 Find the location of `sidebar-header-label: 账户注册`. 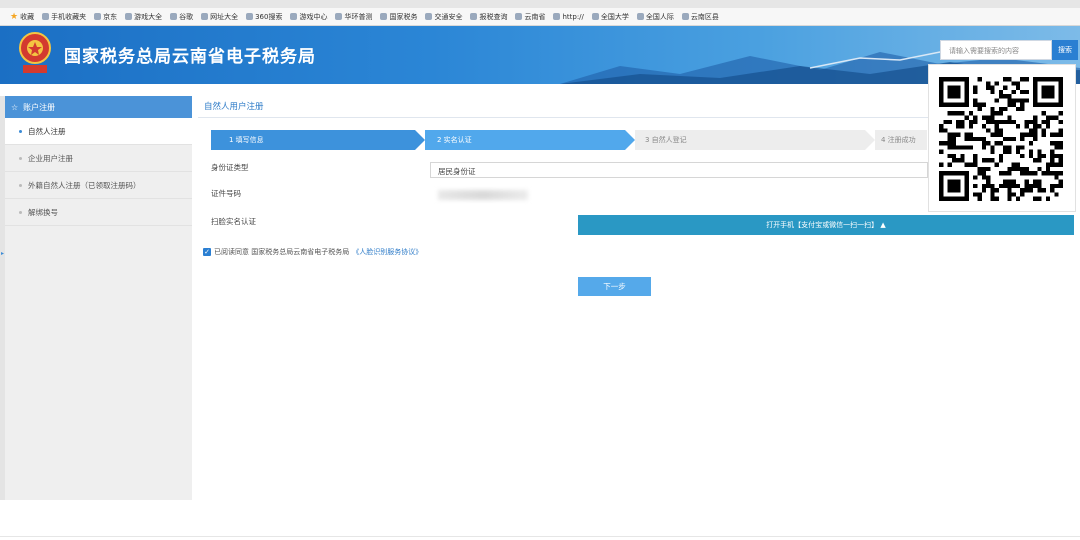

sidebar-header-label: 账户注册 is located at coordinates (39, 107).